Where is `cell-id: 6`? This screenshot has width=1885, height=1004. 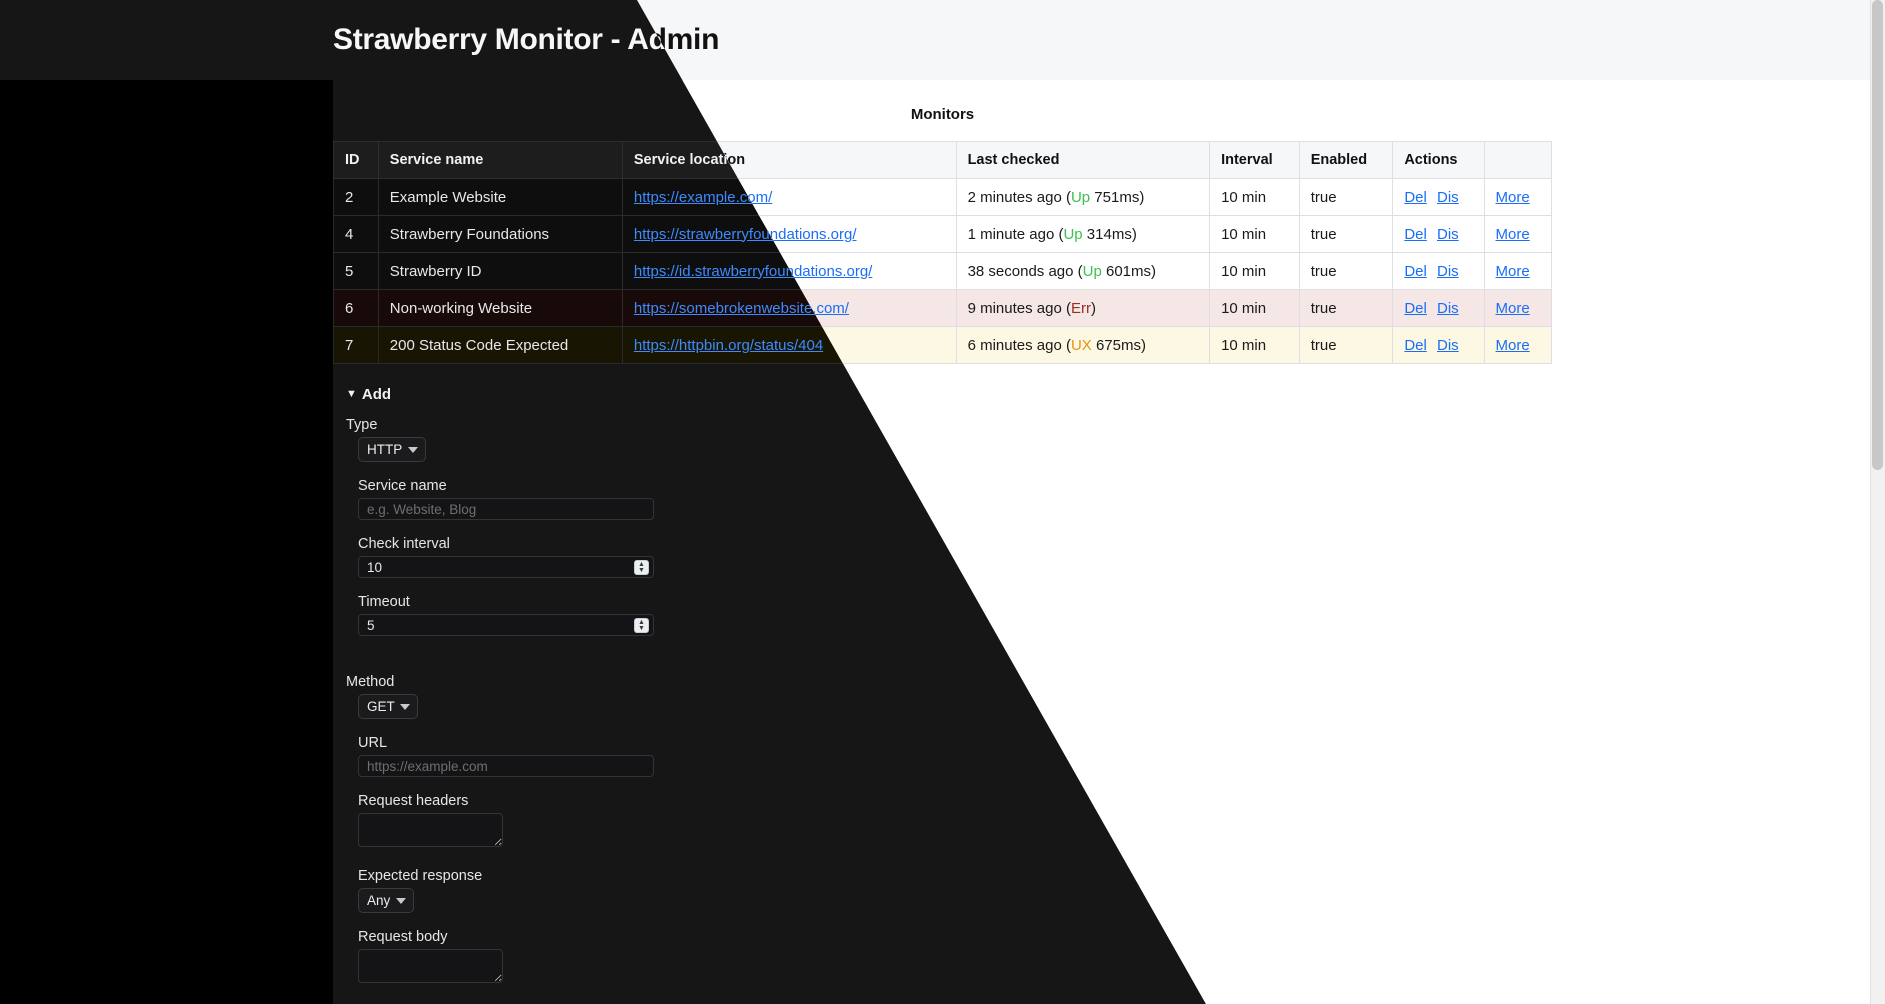 cell-id: 6 is located at coordinates (356, 308).